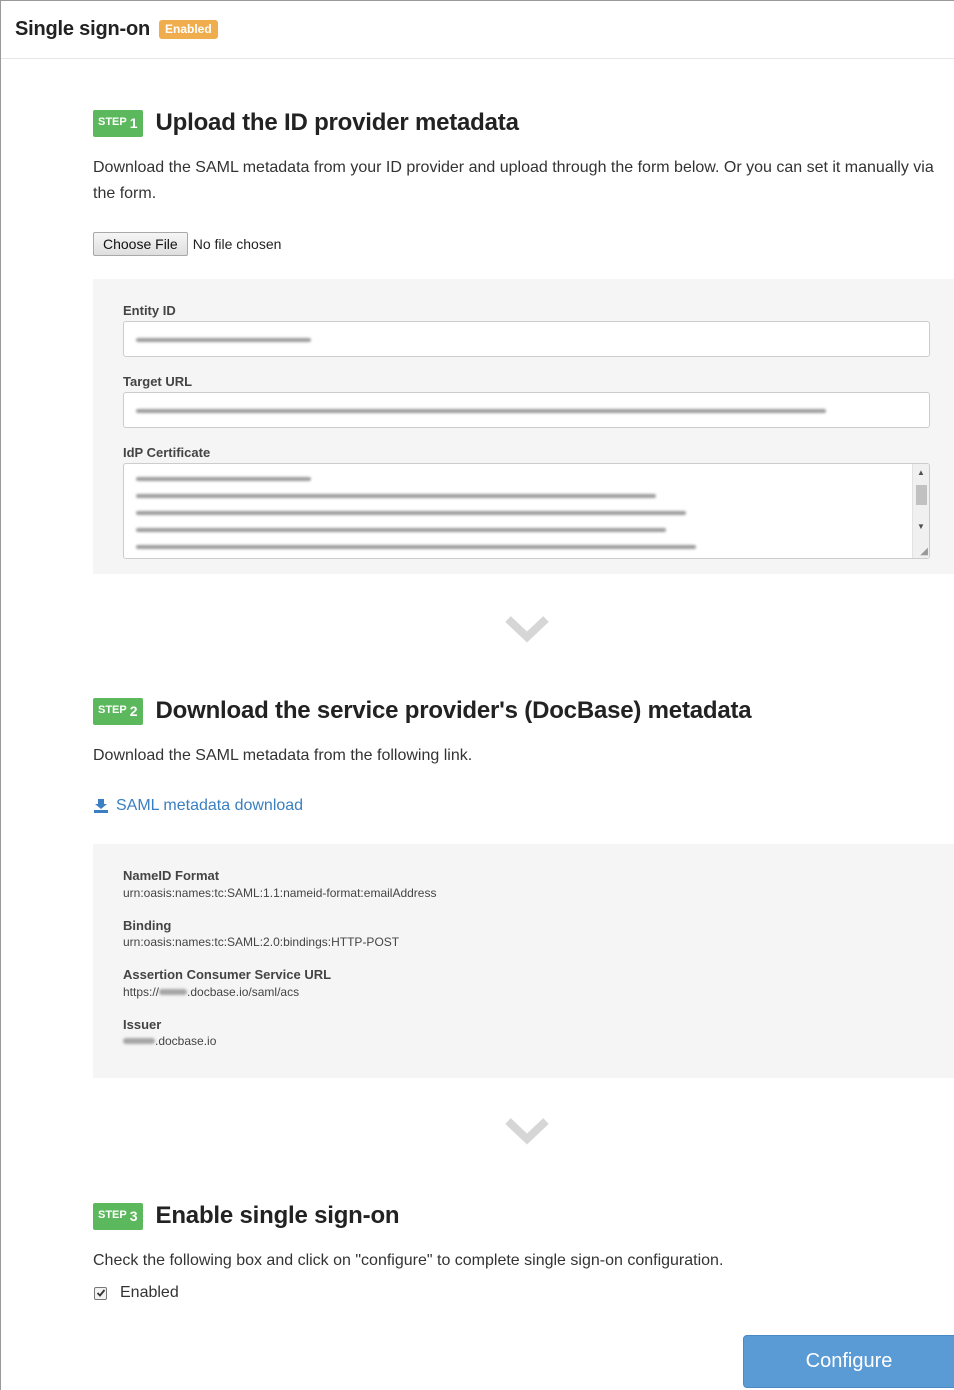 This screenshot has height=1390, width=954. I want to click on target-url-input, so click(526, 410).